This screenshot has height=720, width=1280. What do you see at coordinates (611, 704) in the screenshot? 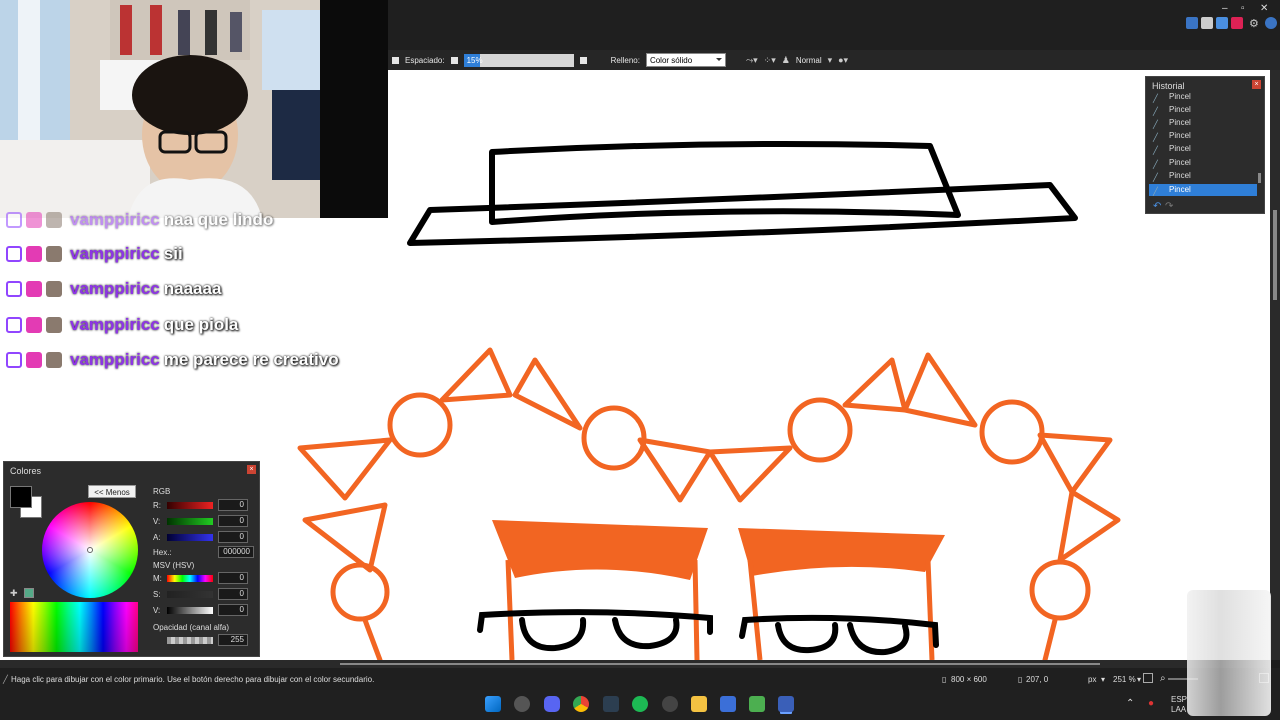
I see `terminal-icon` at bounding box center [611, 704].